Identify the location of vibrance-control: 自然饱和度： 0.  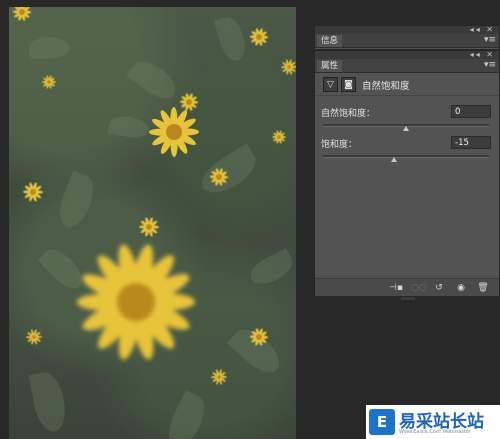
(406, 121).